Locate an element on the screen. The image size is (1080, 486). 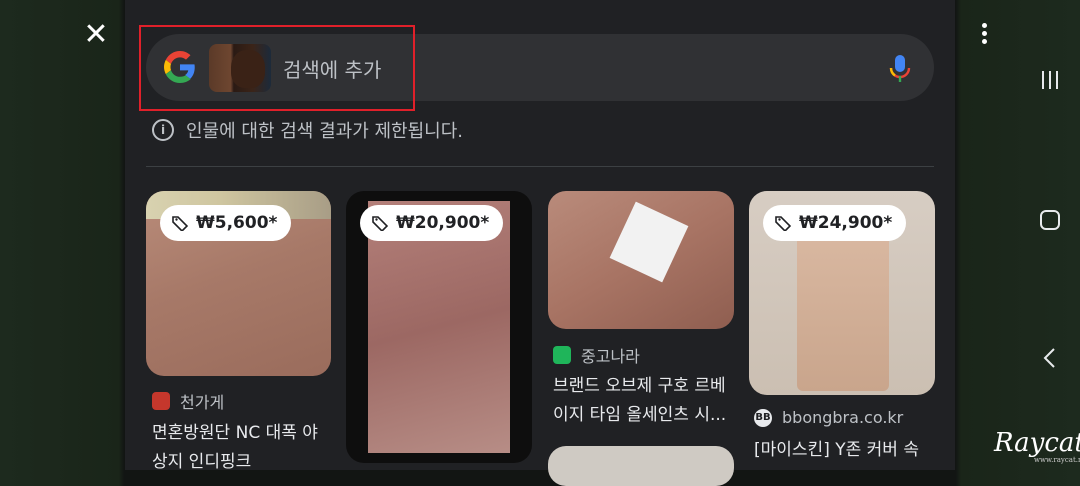
result-title-4: [마이스킨] Y존 커버 속 is located at coordinates (836, 450).